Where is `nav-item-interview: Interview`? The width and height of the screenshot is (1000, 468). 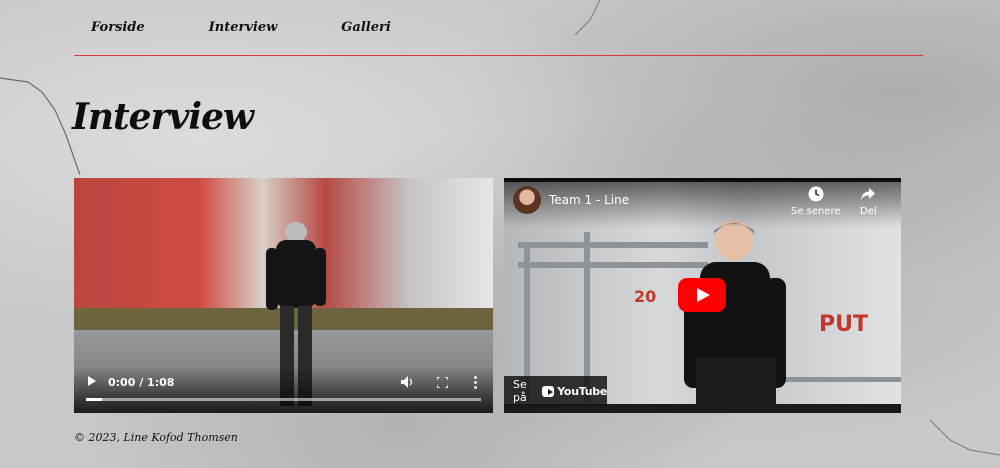
nav-item-interview: Interview is located at coordinates (243, 27).